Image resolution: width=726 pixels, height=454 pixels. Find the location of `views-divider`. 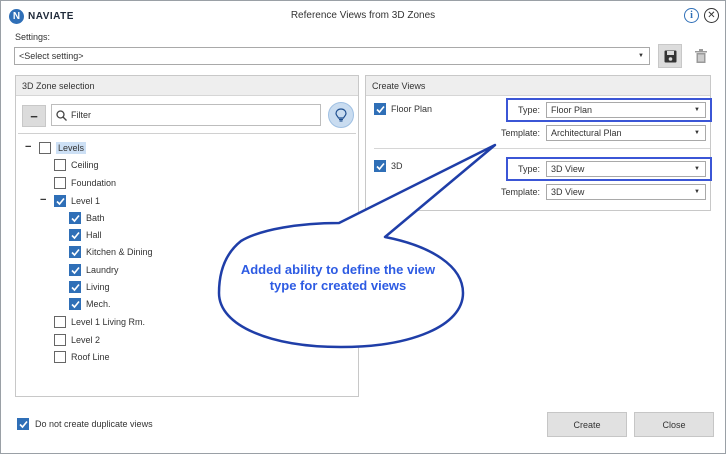

views-divider is located at coordinates (542, 148).